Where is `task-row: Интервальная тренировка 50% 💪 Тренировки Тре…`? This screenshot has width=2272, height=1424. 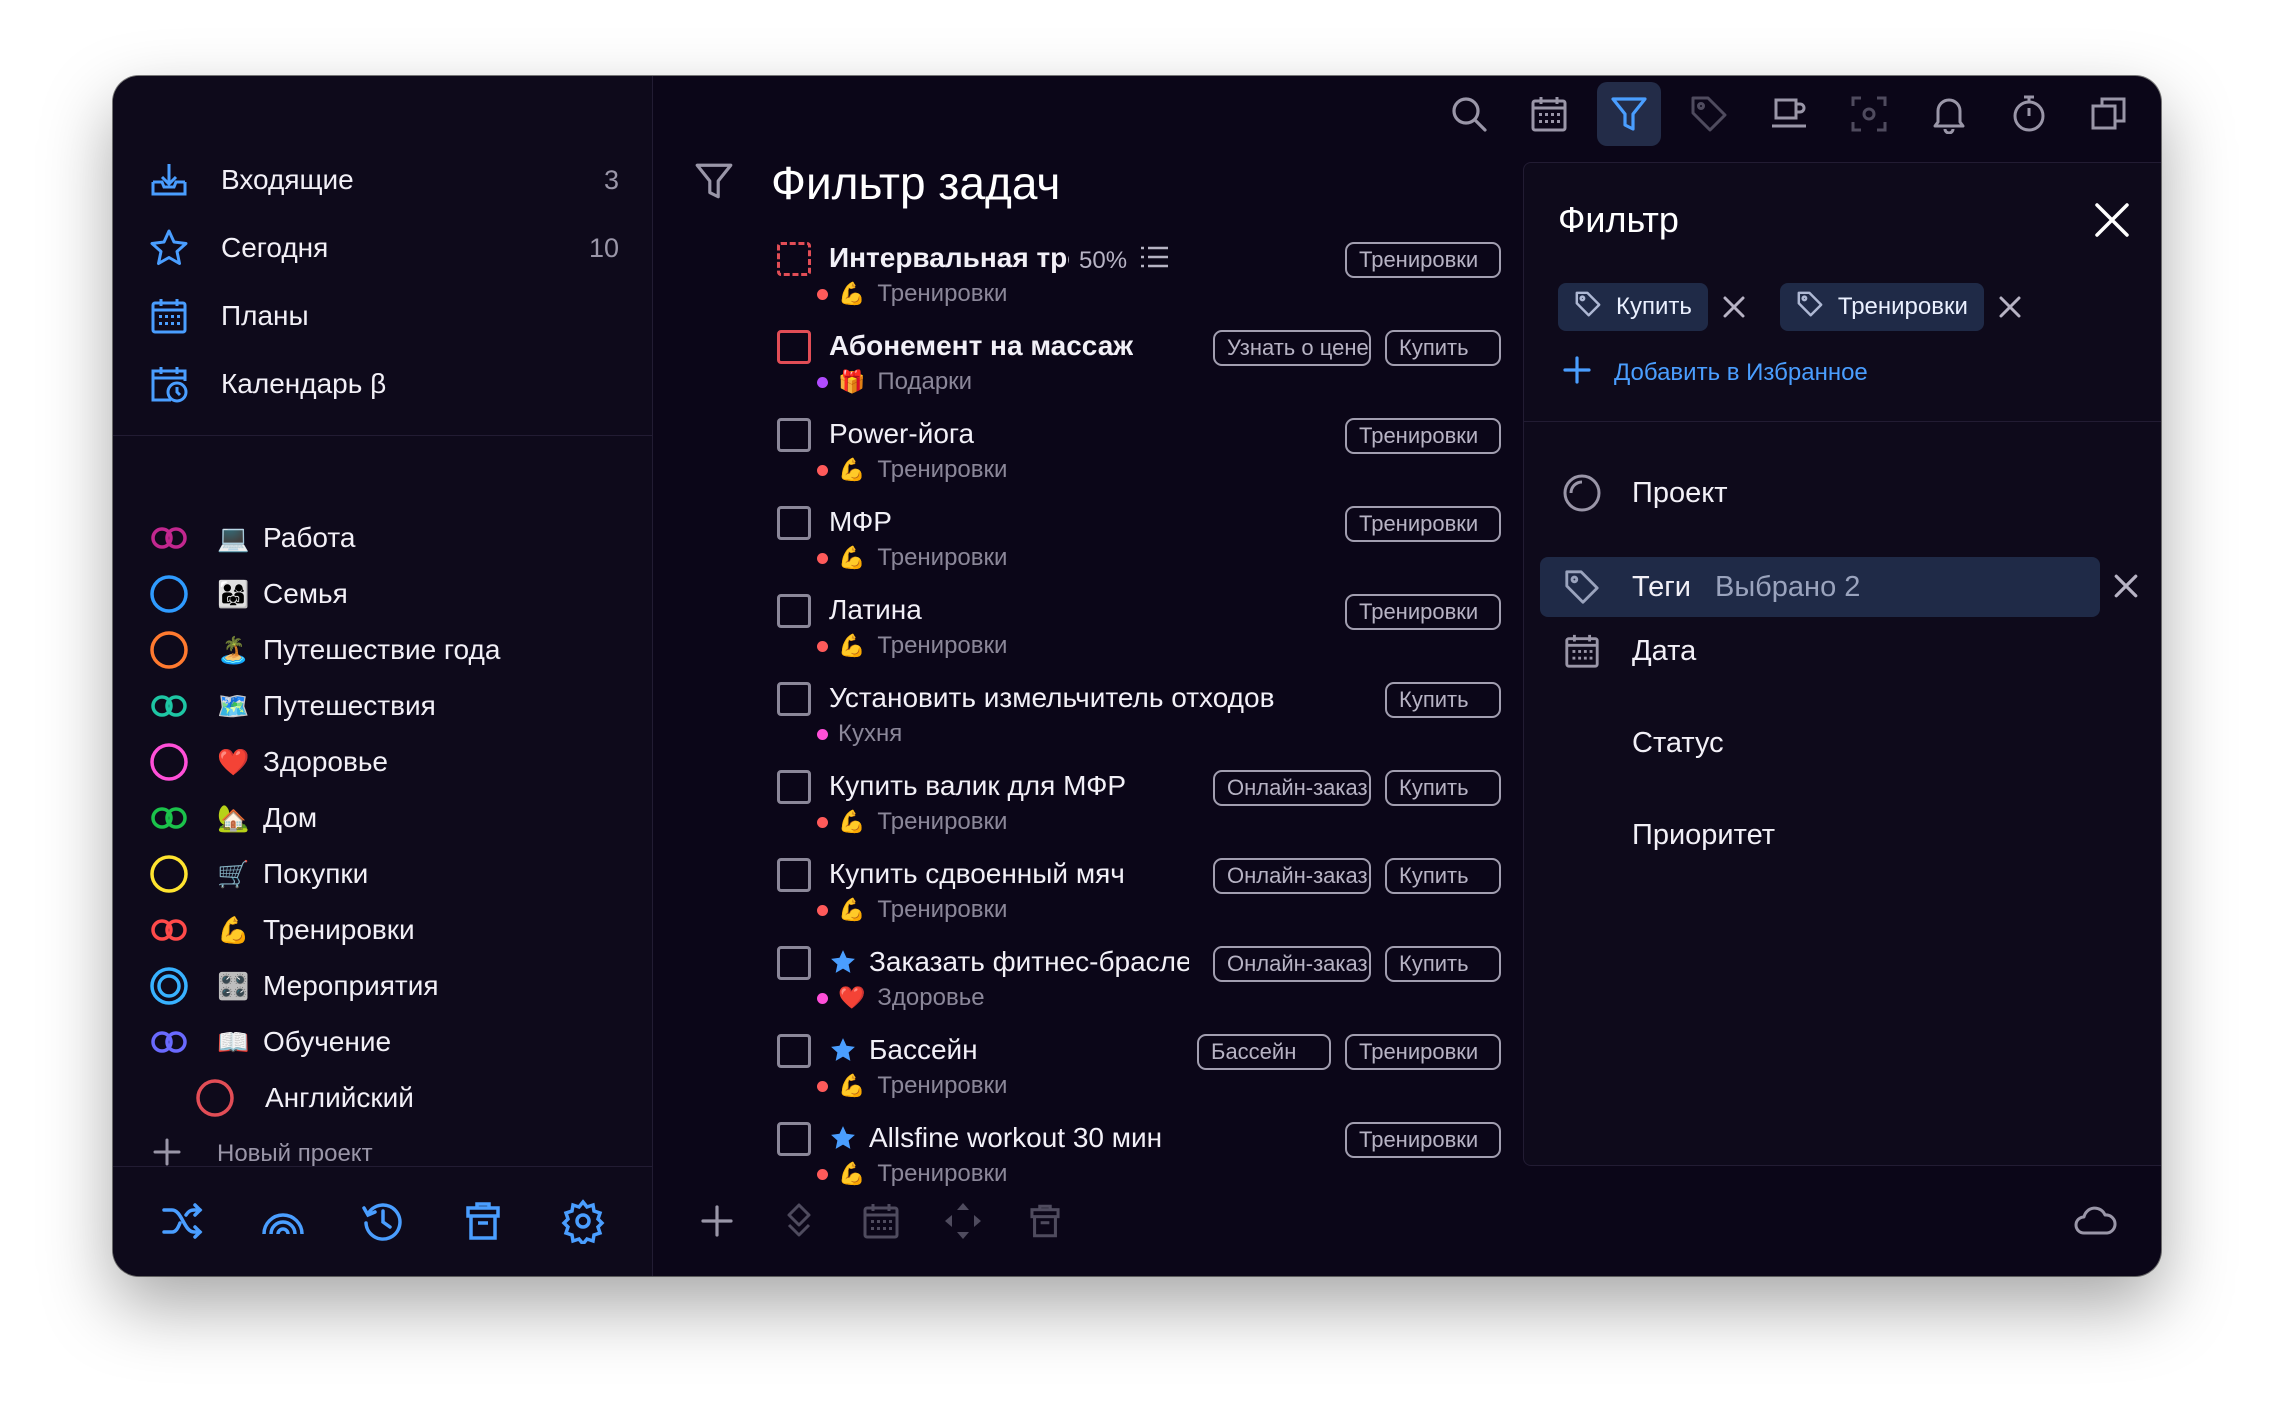 task-row: Интервальная тренировка 50% 💪 Тренировки Тре… is located at coordinates (1131, 278).